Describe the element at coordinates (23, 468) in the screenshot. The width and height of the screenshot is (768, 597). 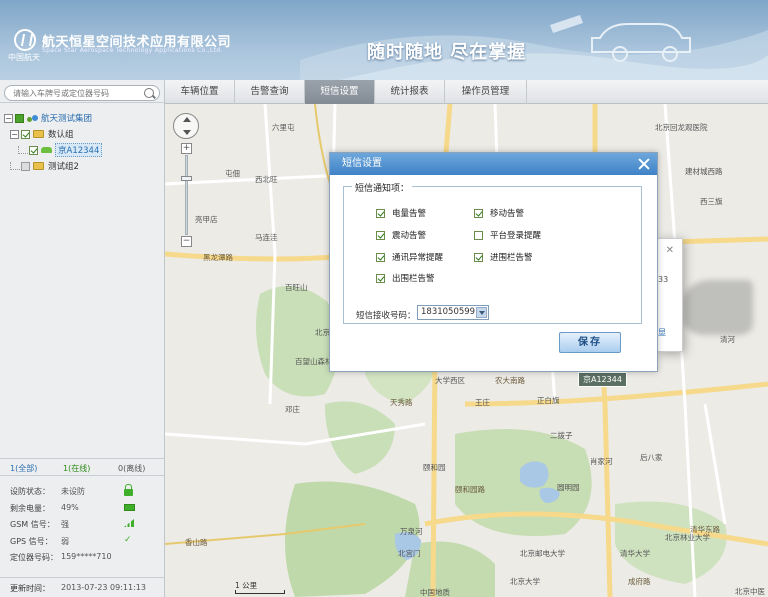
I see `stat-all: 1(全部)` at that location.